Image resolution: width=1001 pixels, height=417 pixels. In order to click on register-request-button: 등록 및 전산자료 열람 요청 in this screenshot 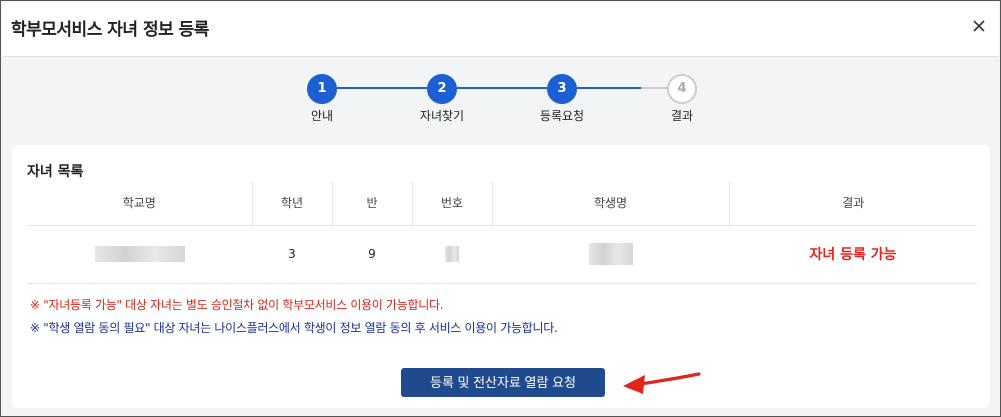, I will do `click(503, 382)`.